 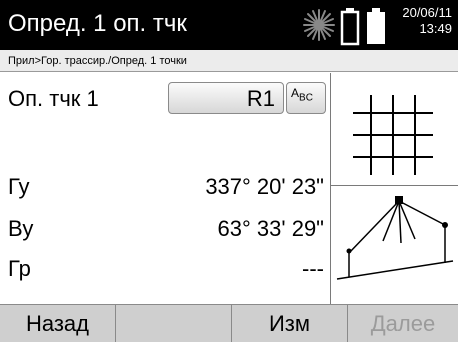 I want to click on tripod-station-icon, so click(x=395, y=238).